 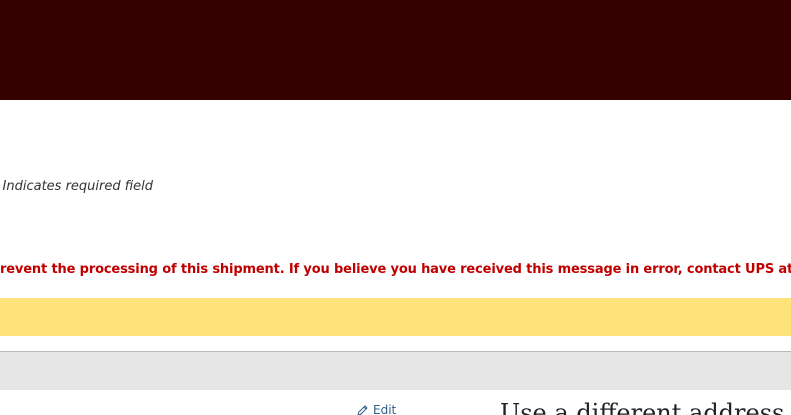 I want to click on pencil-icon, so click(x=362, y=409).